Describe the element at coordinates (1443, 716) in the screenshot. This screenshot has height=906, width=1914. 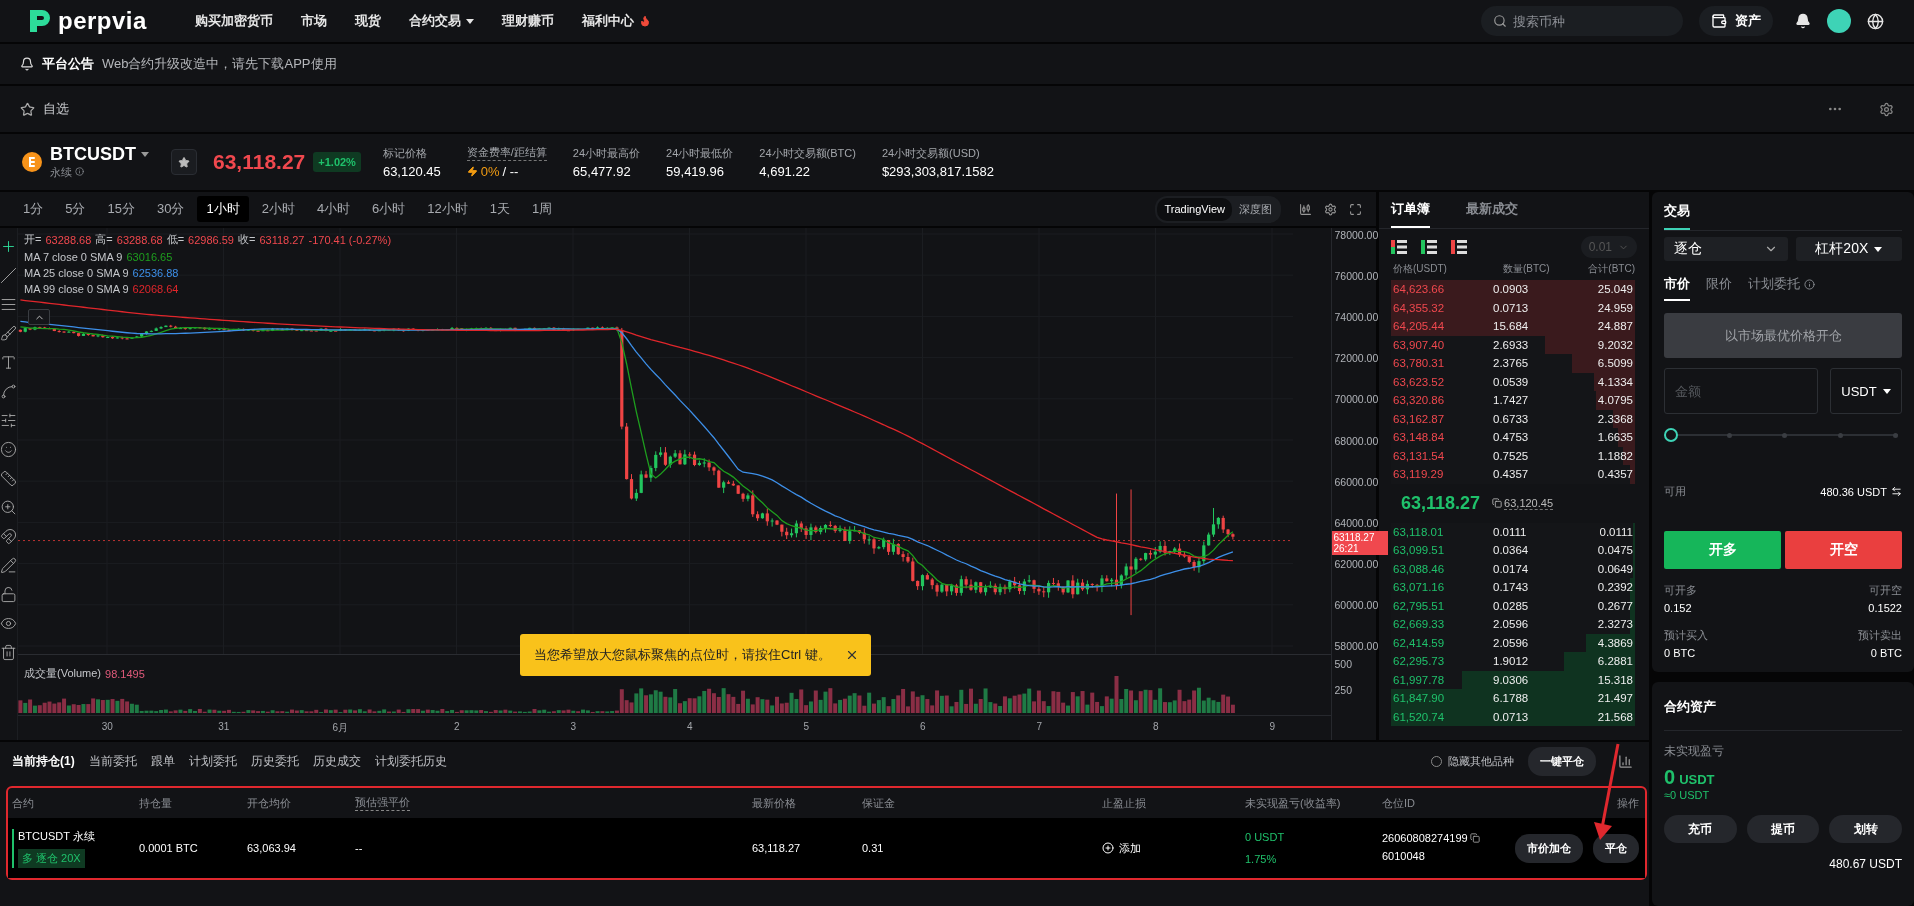
I see `bid-price: 61,520.74` at that location.